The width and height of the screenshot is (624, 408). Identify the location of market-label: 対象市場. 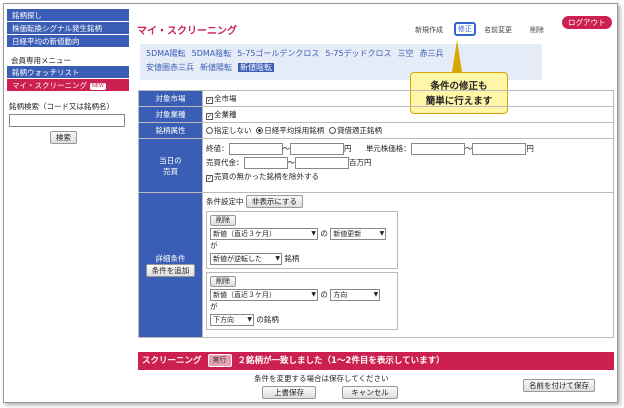
(170, 98).